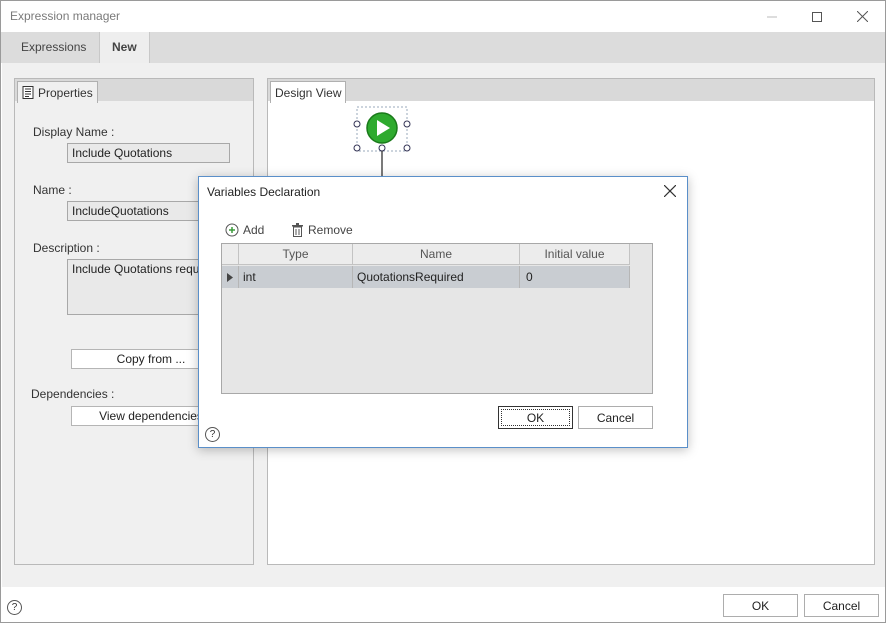  What do you see at coordinates (436, 277) in the screenshot?
I see `cell-name: QuotationsRequired` at bounding box center [436, 277].